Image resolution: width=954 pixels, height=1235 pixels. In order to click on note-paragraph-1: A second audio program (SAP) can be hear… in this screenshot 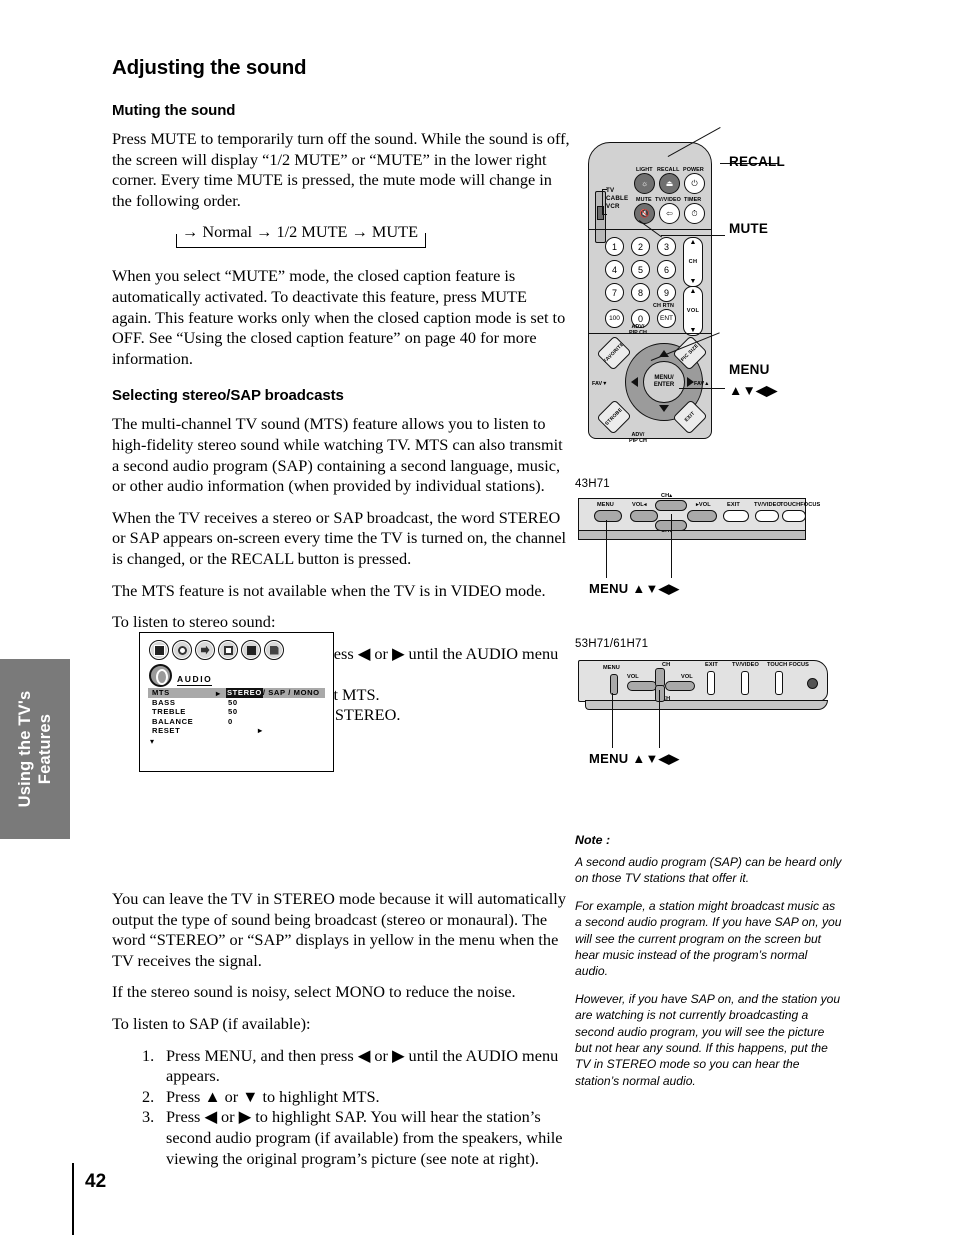, I will do `click(708, 870)`.